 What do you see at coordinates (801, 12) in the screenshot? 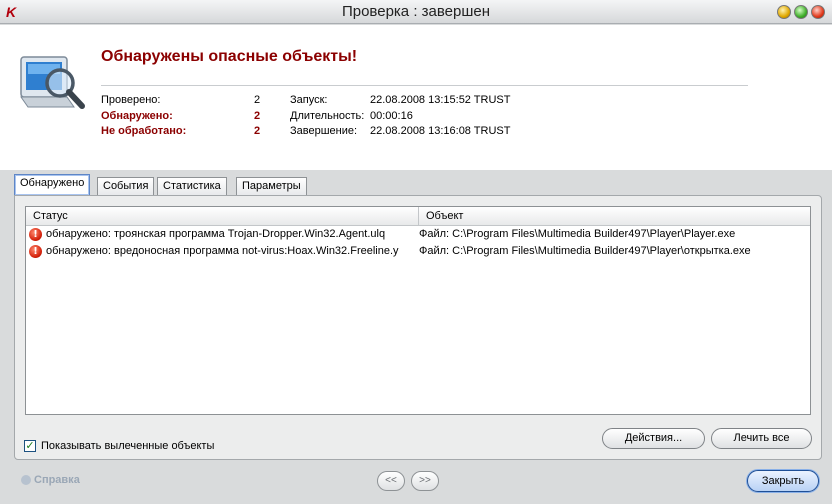
I see `maximize-button` at bounding box center [801, 12].